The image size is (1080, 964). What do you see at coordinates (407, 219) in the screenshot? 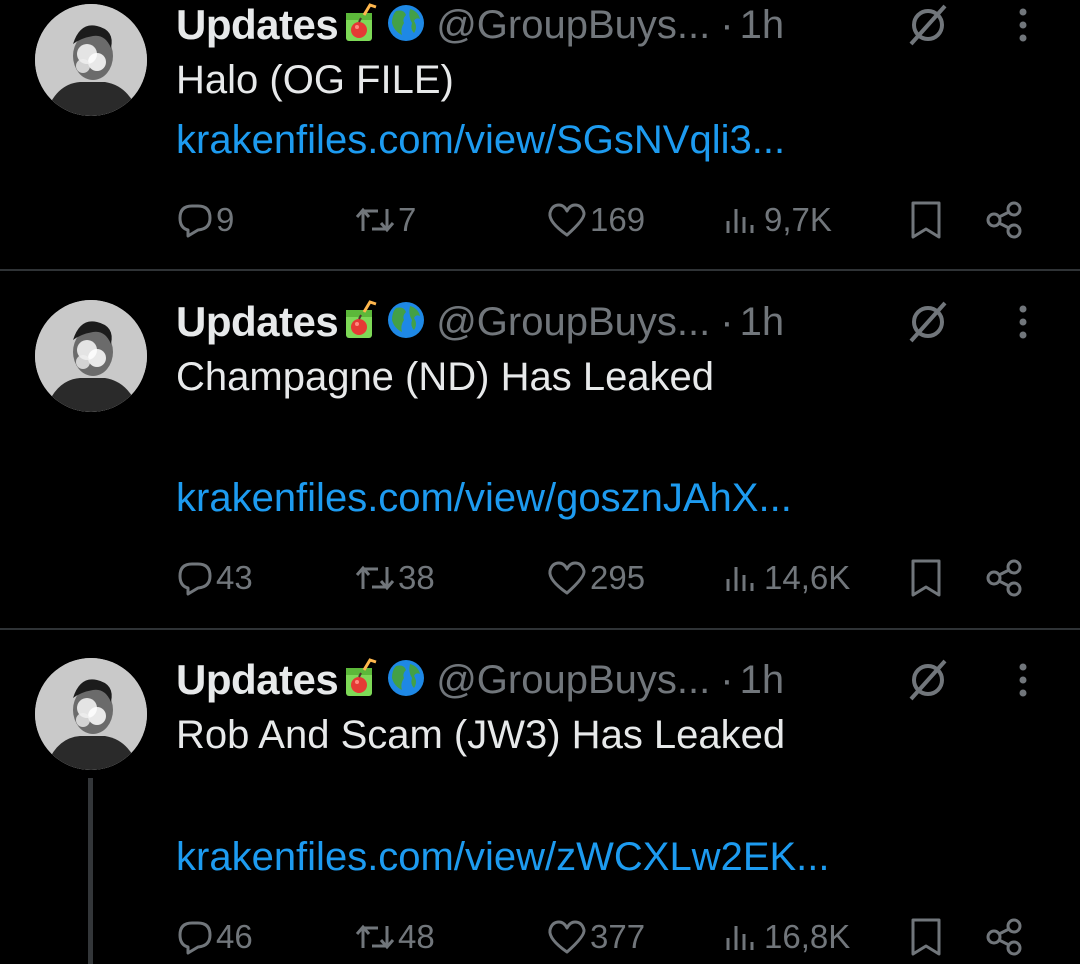
I see `repost-count: 7` at bounding box center [407, 219].